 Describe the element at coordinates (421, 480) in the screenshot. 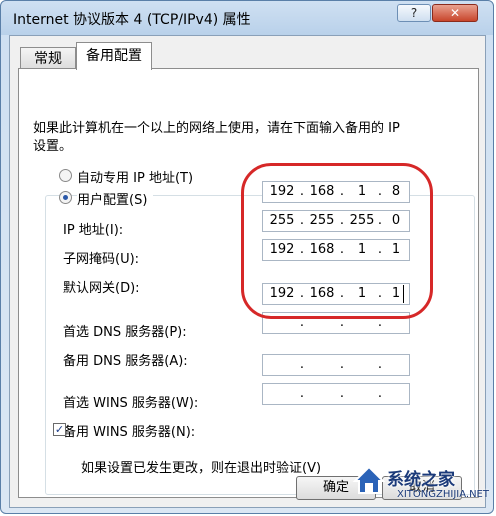

I see `watermark-name: 系统之家` at that location.